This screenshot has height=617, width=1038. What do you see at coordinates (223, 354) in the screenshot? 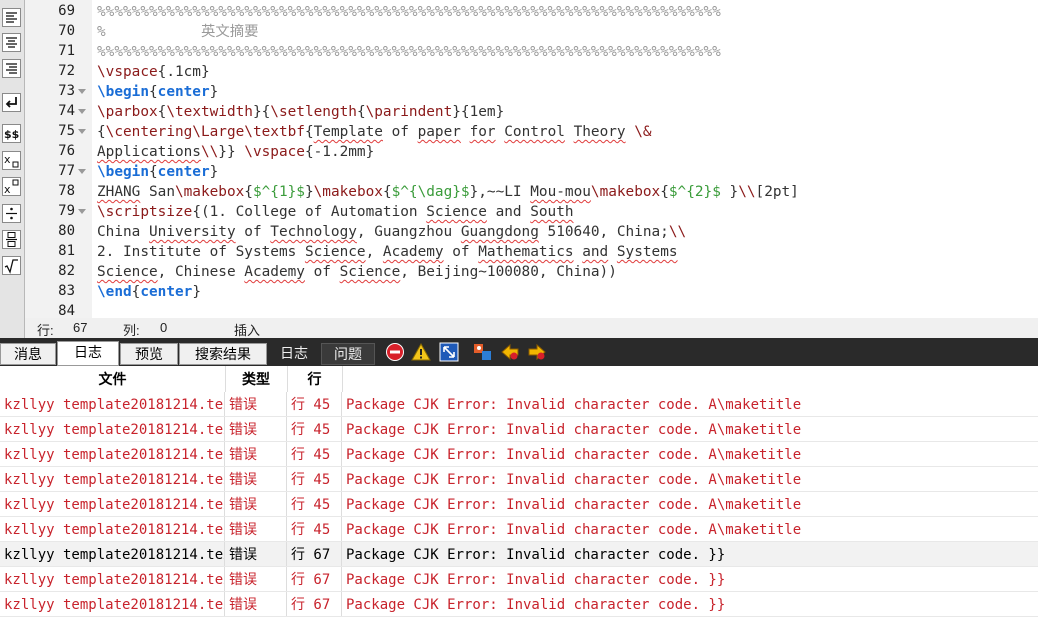
I see `tab-search-results: 搜索结果` at bounding box center [223, 354].